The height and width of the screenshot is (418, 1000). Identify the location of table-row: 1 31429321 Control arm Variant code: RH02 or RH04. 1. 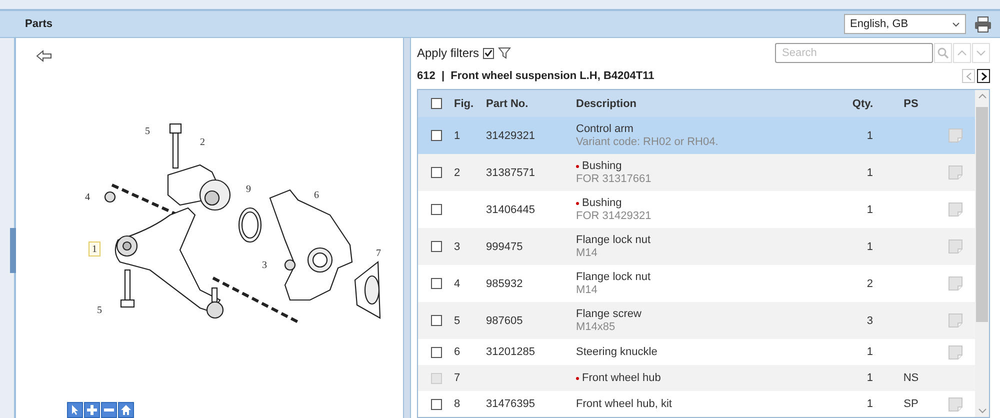
(696, 135).